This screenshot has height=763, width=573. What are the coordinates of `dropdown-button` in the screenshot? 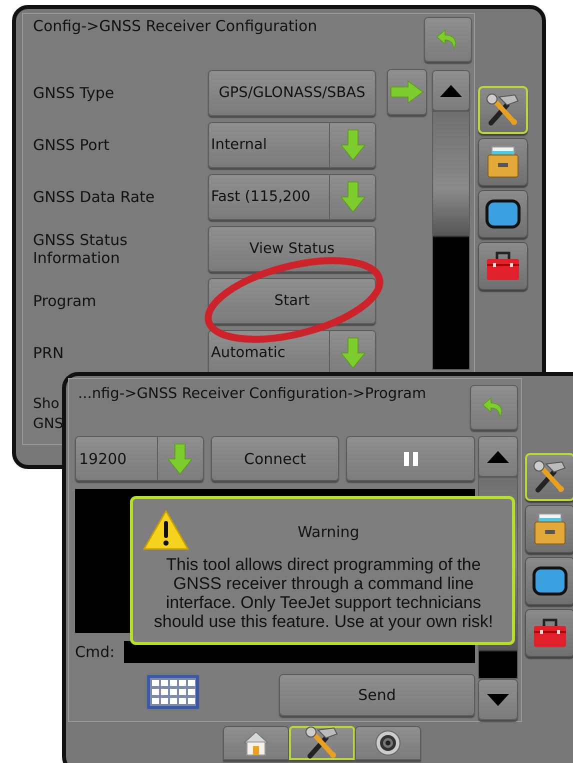 It's located at (352, 353).